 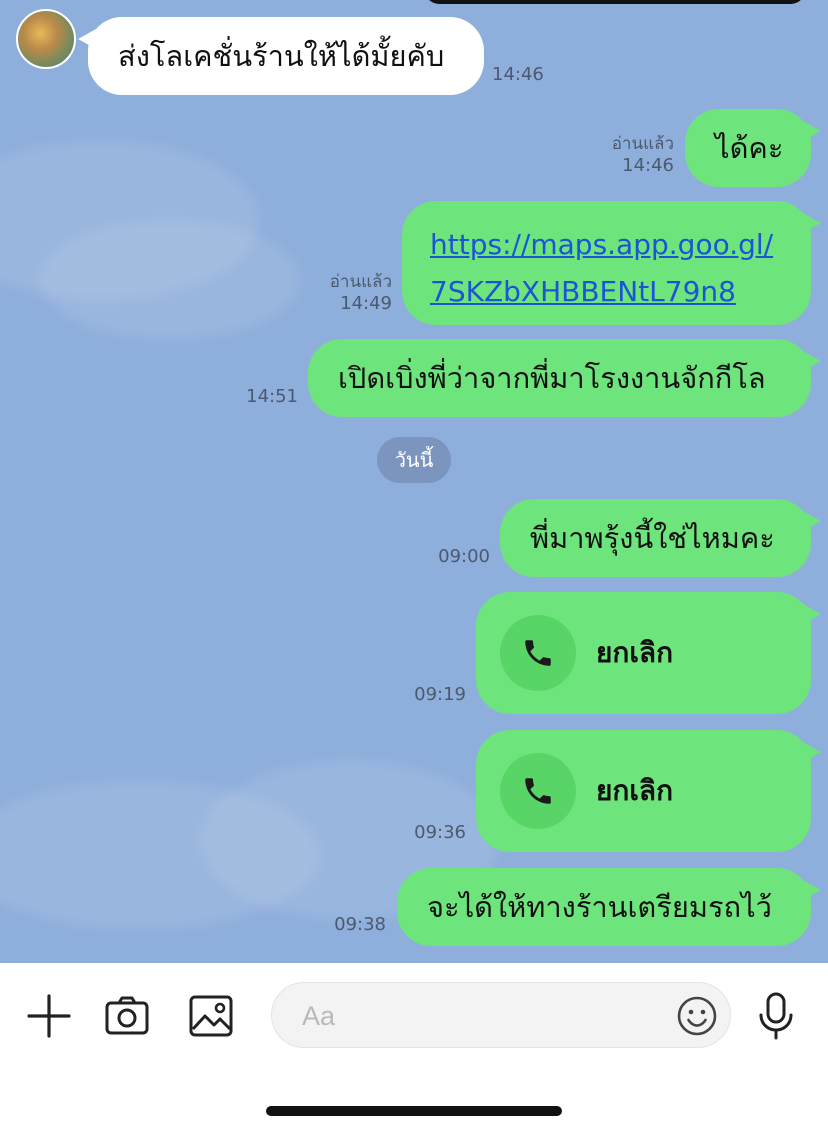 What do you see at coordinates (776, 1016) in the screenshot?
I see `microphone-icon` at bounding box center [776, 1016].